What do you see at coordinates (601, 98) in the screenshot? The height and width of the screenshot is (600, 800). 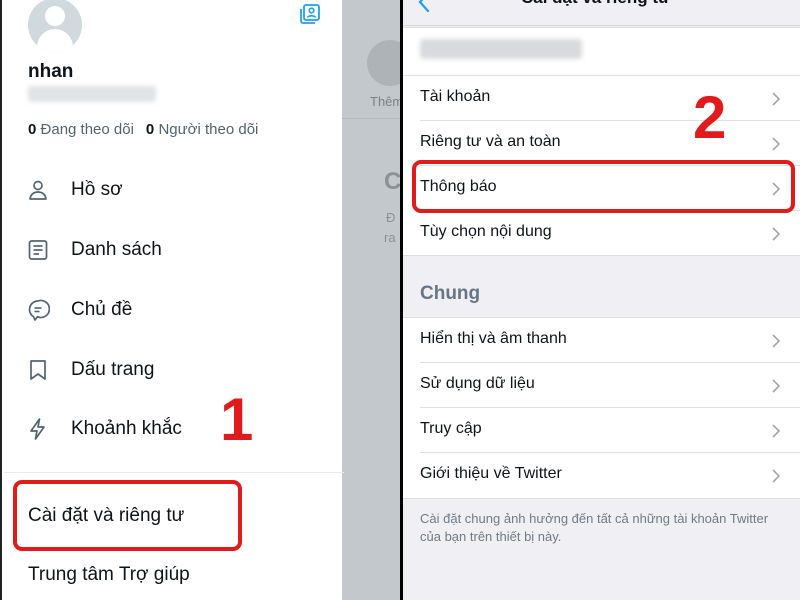 I see `settings-row-account: Tài khoản` at bounding box center [601, 98].